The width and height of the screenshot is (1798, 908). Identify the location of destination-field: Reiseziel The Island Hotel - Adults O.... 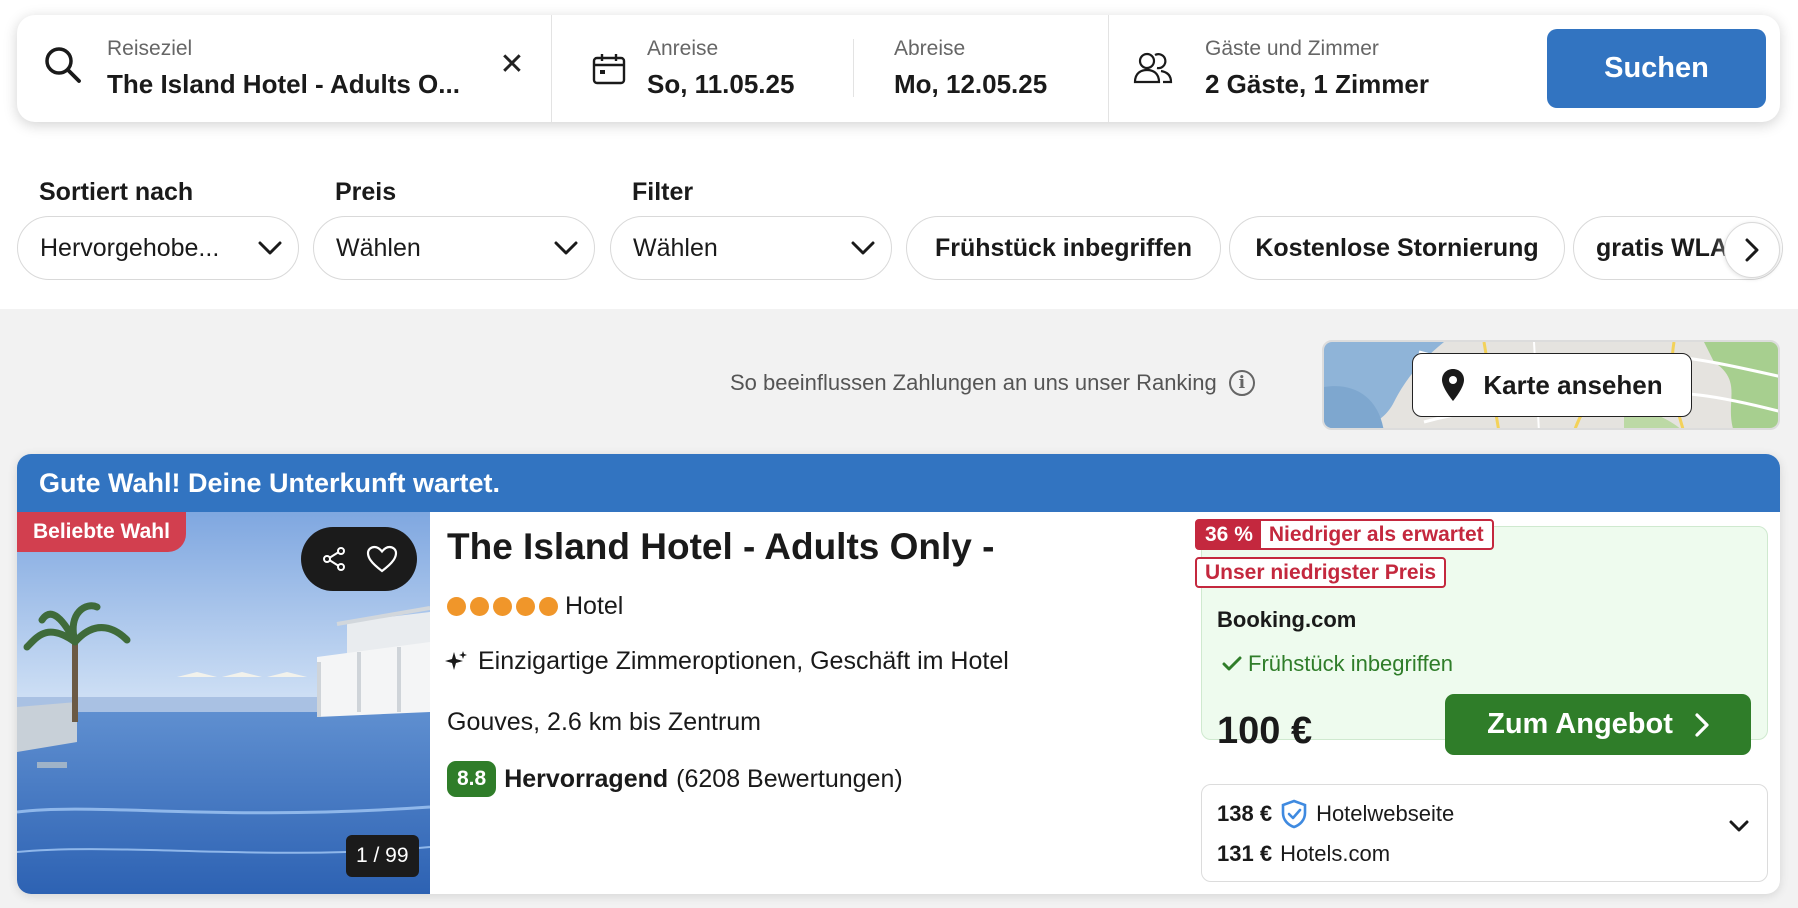
(294, 68).